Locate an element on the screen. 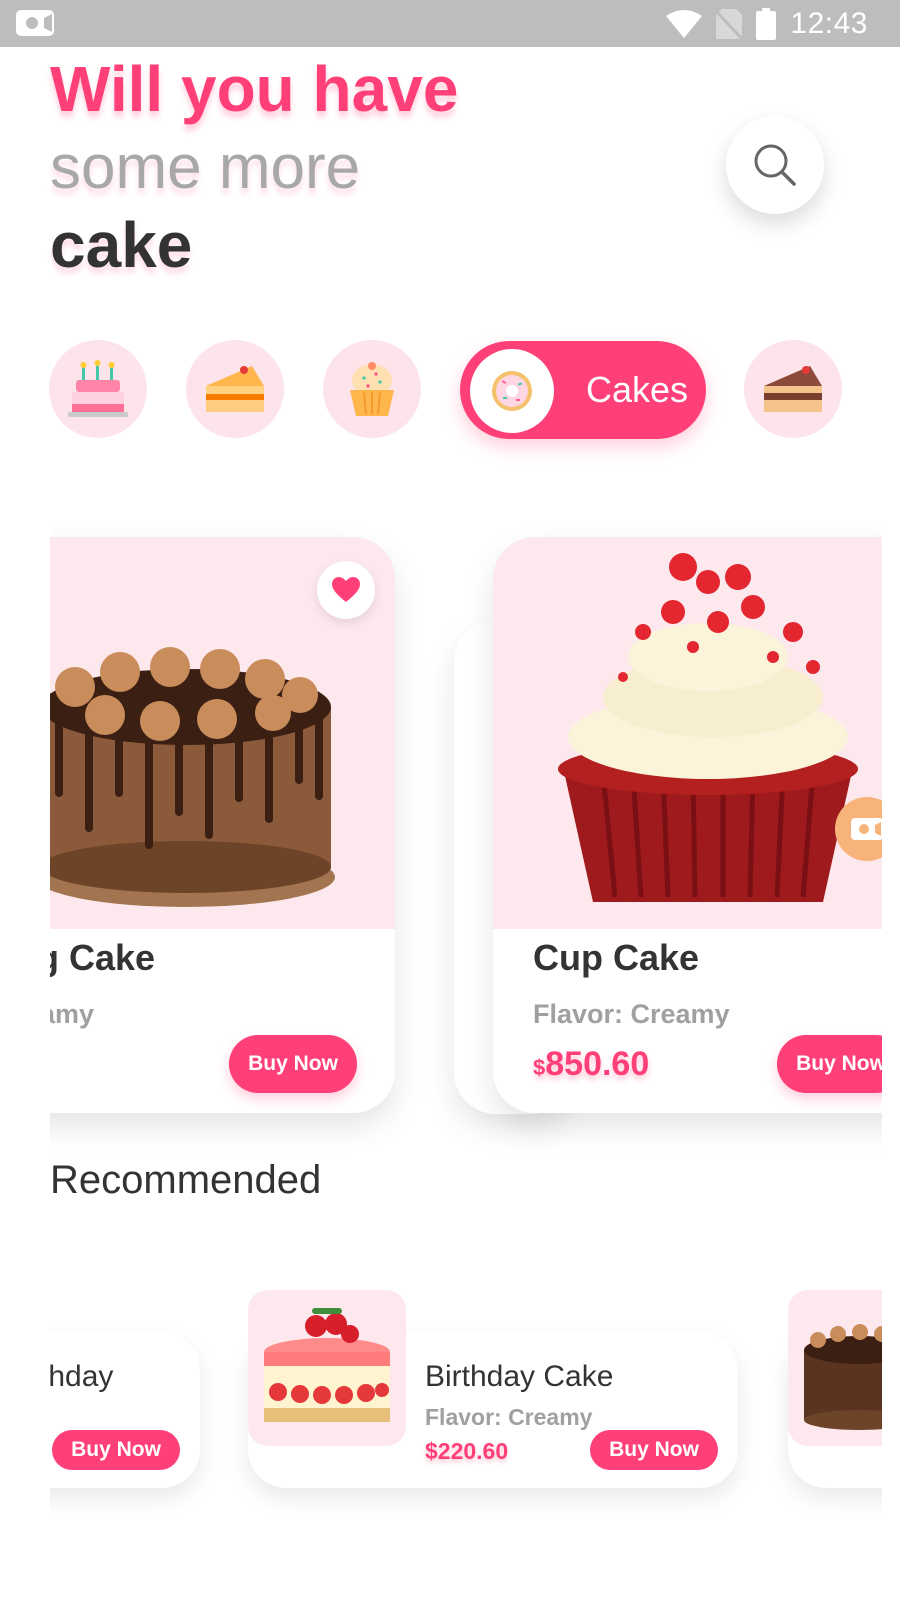 Image resolution: width=900 pixels, height=1600 pixels. category-cupcake is located at coordinates (372, 389).